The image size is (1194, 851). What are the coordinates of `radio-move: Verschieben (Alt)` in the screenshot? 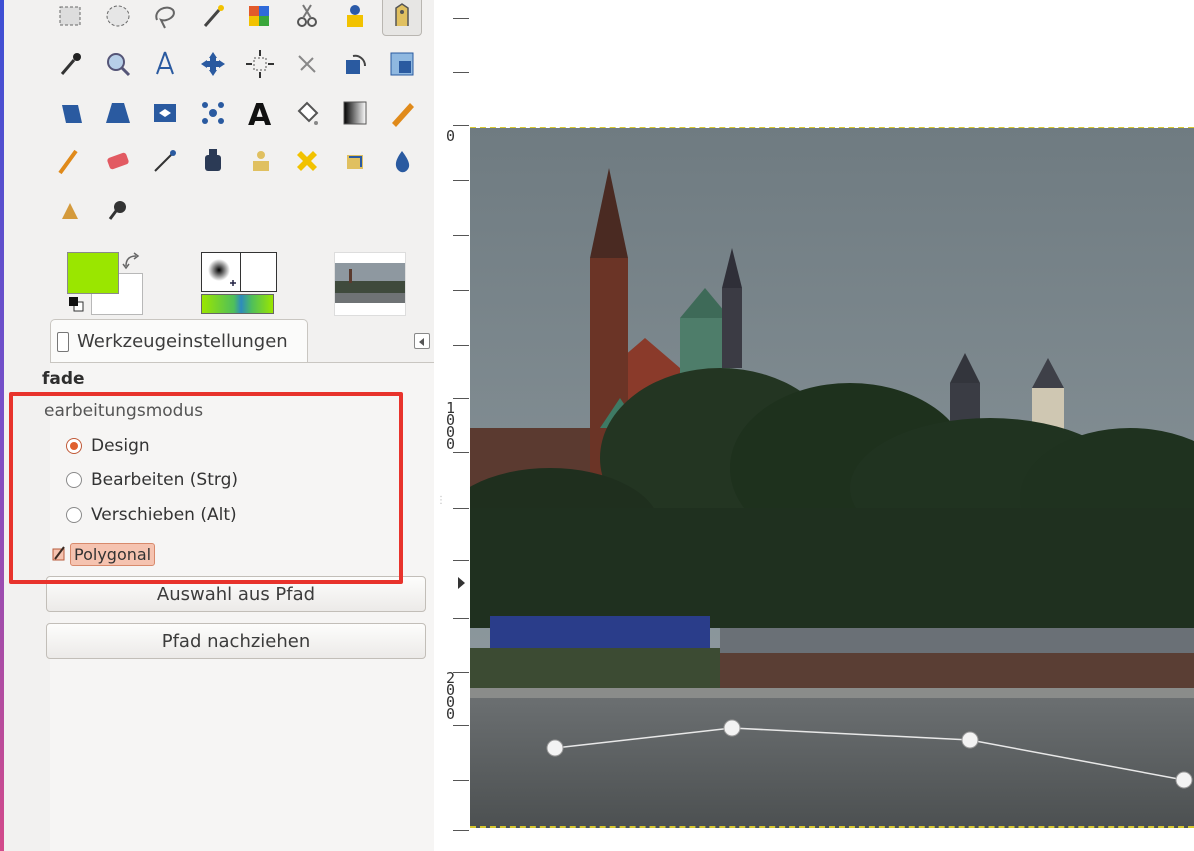 It's located at (151, 515).